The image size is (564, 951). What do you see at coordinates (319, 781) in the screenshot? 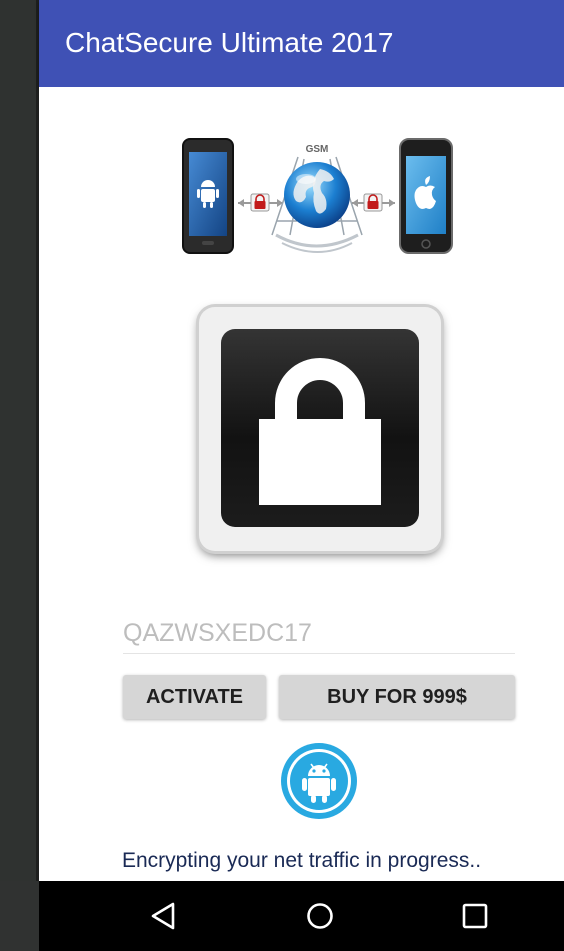
I see `android-badge-icon` at bounding box center [319, 781].